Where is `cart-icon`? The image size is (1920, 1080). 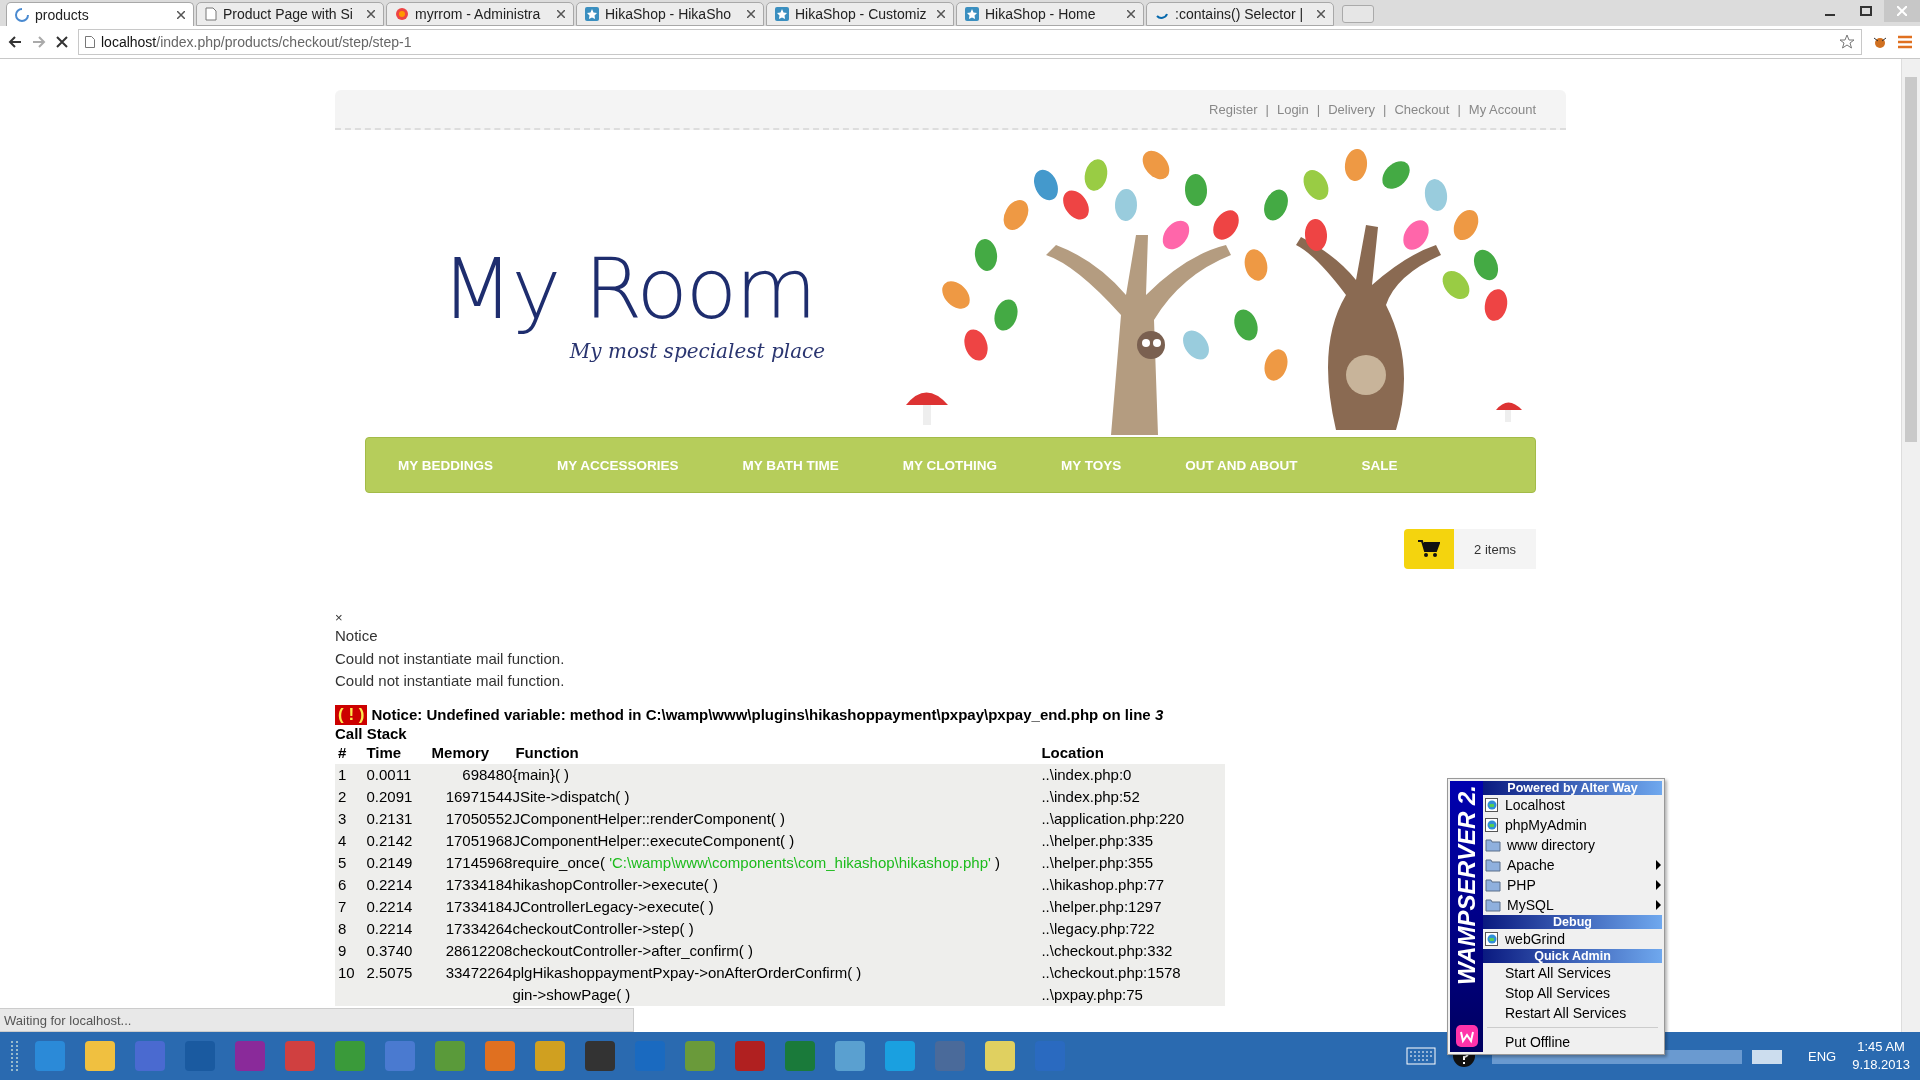
cart-icon is located at coordinates (1429, 549).